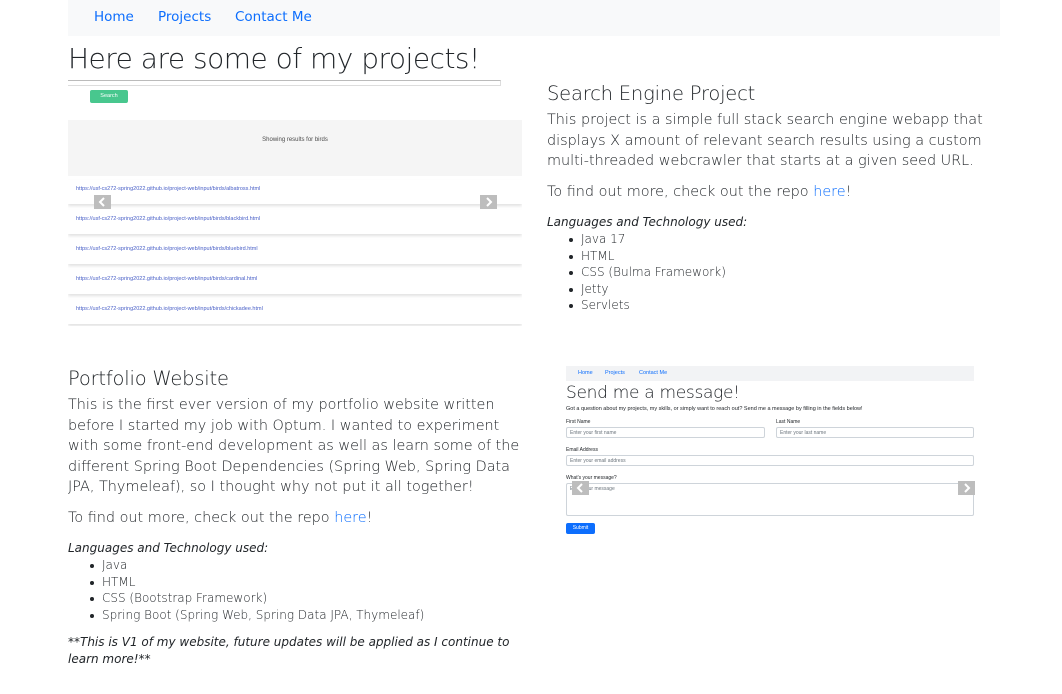 This screenshot has width=1062, height=694. I want to click on nav-projects-link: Projects, so click(184, 17).